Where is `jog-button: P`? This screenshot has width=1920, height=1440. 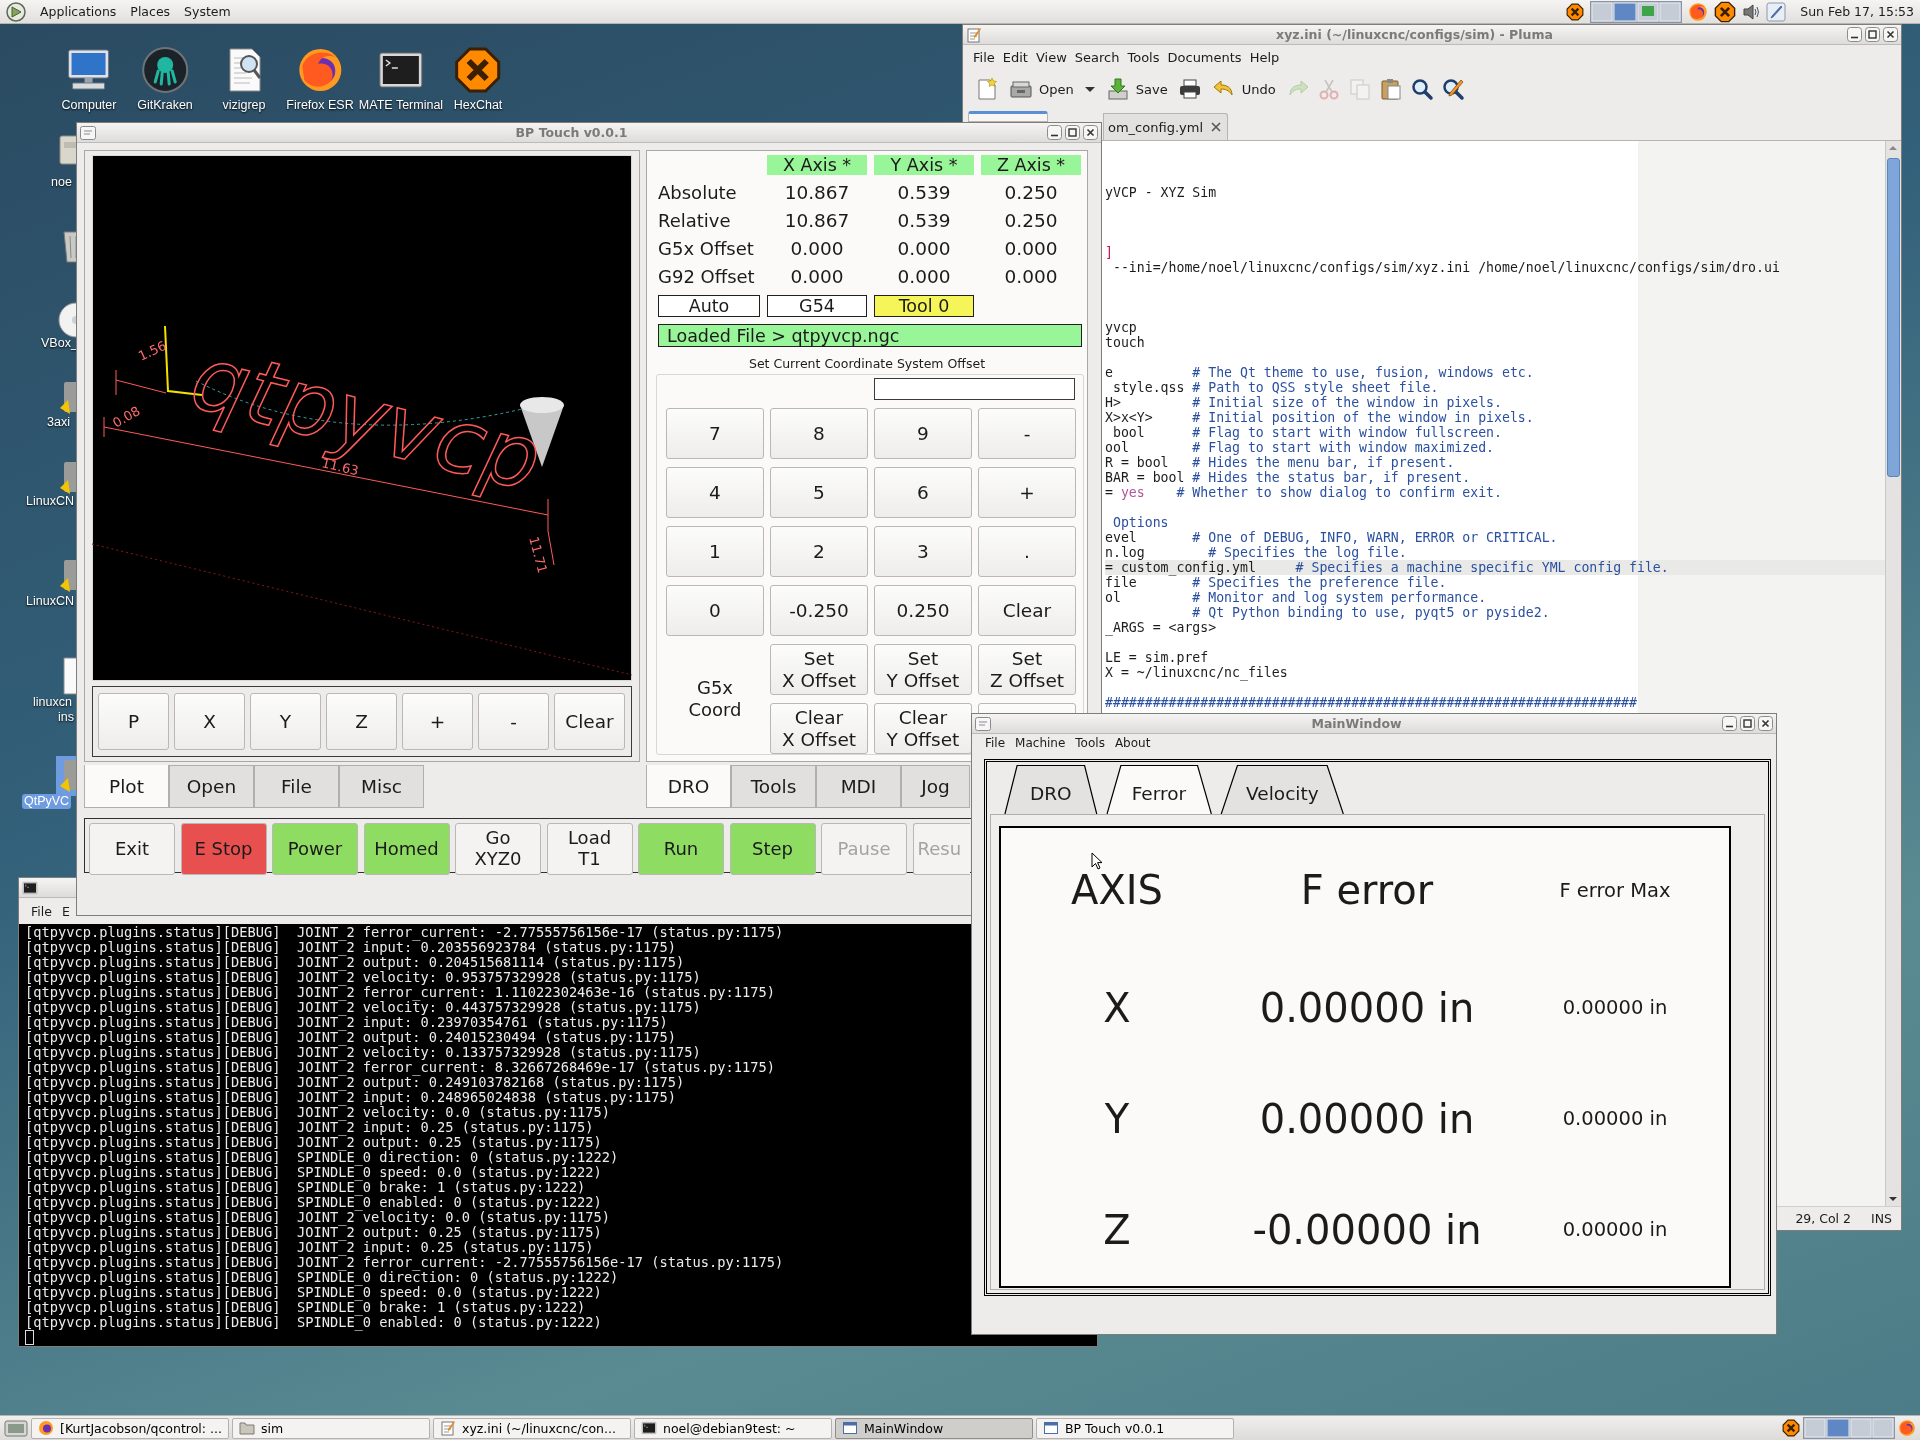 jog-button: P is located at coordinates (133, 721).